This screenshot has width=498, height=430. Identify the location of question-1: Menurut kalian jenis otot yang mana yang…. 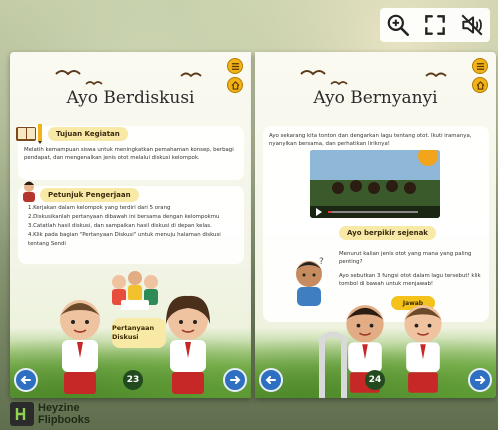
(405, 258).